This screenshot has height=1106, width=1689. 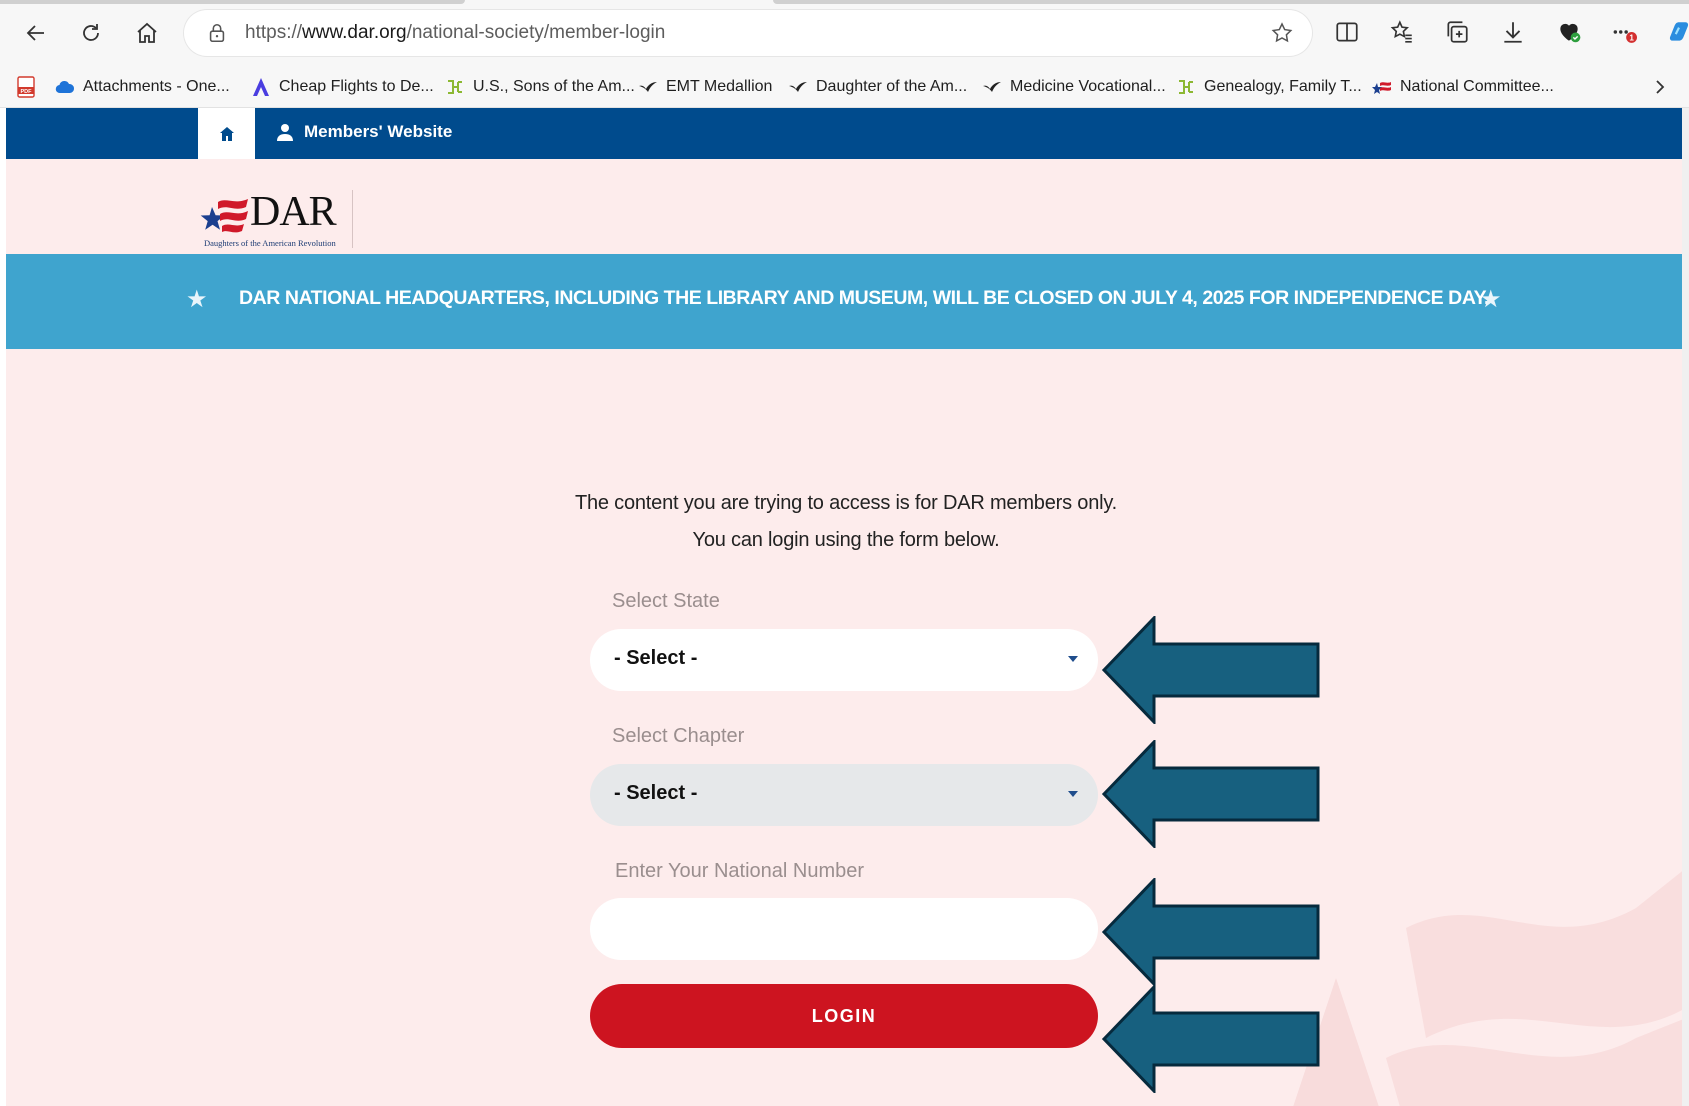 I want to click on favorites-button, so click(x=1402, y=32).